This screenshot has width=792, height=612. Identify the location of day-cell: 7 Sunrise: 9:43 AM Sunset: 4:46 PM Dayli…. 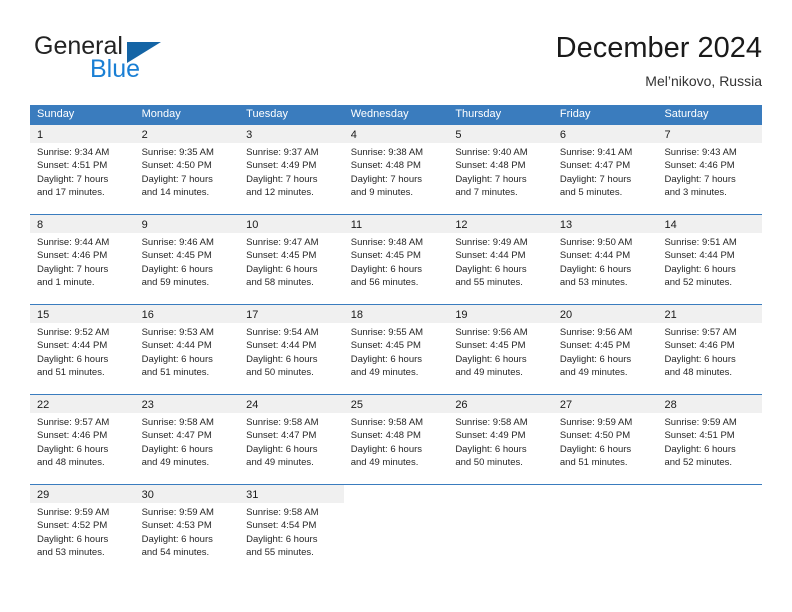
(710, 169).